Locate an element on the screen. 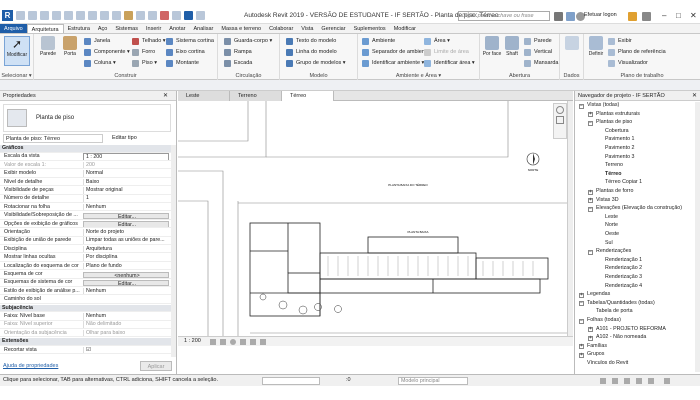  panel-select-label: Selecionar ▾ is located at coordinates (16, 76).